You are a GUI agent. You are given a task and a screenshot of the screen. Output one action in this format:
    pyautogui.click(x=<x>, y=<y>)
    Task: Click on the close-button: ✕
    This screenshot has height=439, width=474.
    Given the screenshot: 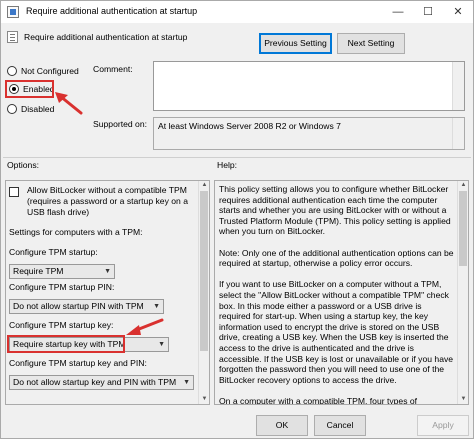 What is the action you would take?
    pyautogui.click(x=458, y=12)
    